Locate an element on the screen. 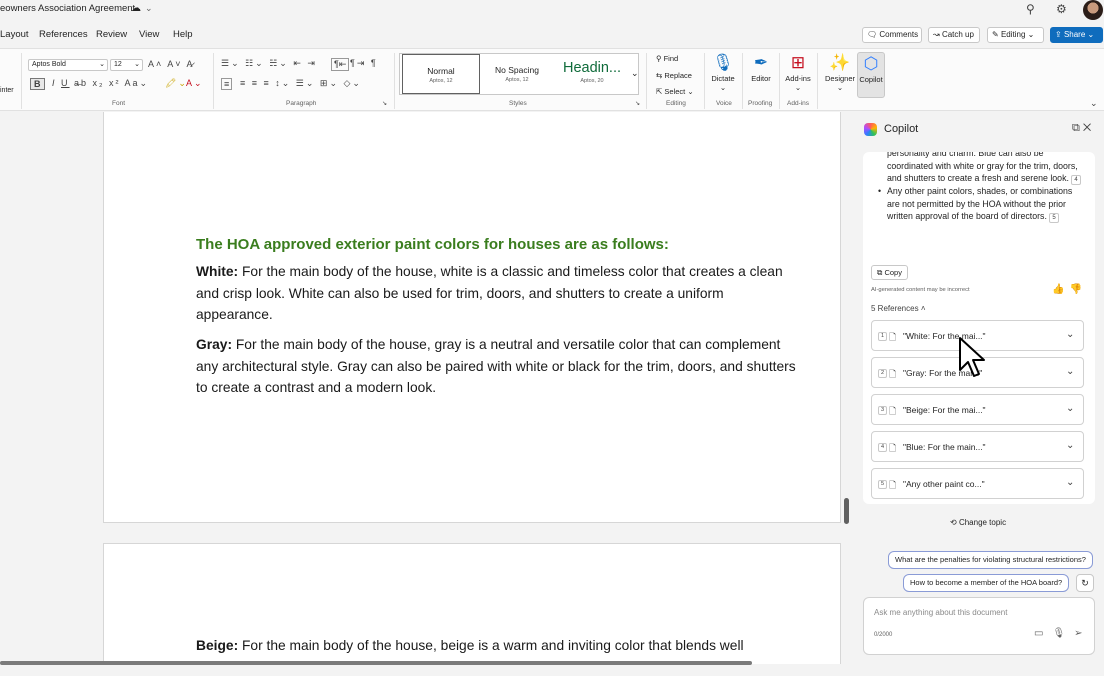  font-size-value: 12 is located at coordinates (118, 64).